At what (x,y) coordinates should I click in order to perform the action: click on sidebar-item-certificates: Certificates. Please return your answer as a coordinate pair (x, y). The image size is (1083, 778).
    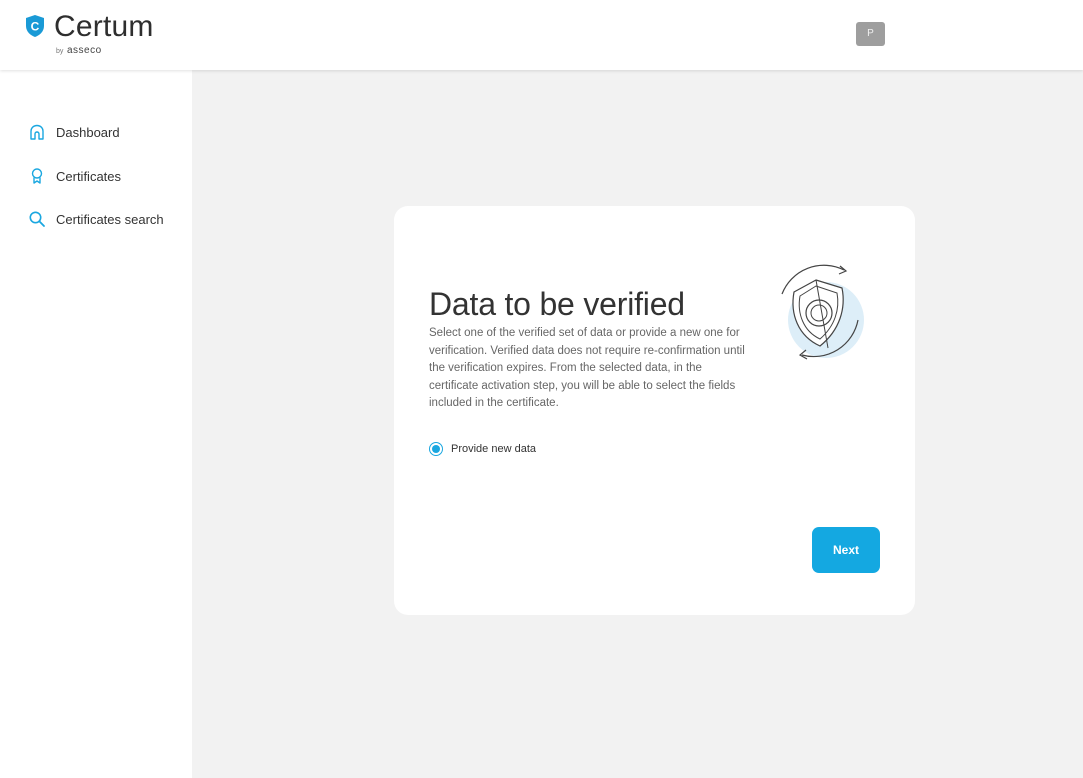
    Looking at the image, I should click on (74, 176).